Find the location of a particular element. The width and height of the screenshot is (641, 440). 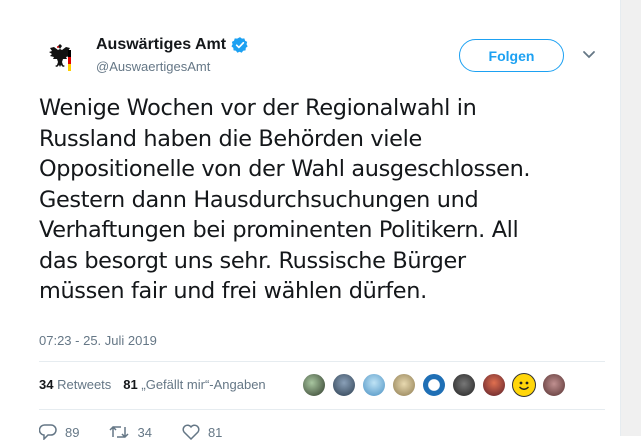

likes-stat: 81 „Gefällt mir“-Angaben is located at coordinates (194, 384).